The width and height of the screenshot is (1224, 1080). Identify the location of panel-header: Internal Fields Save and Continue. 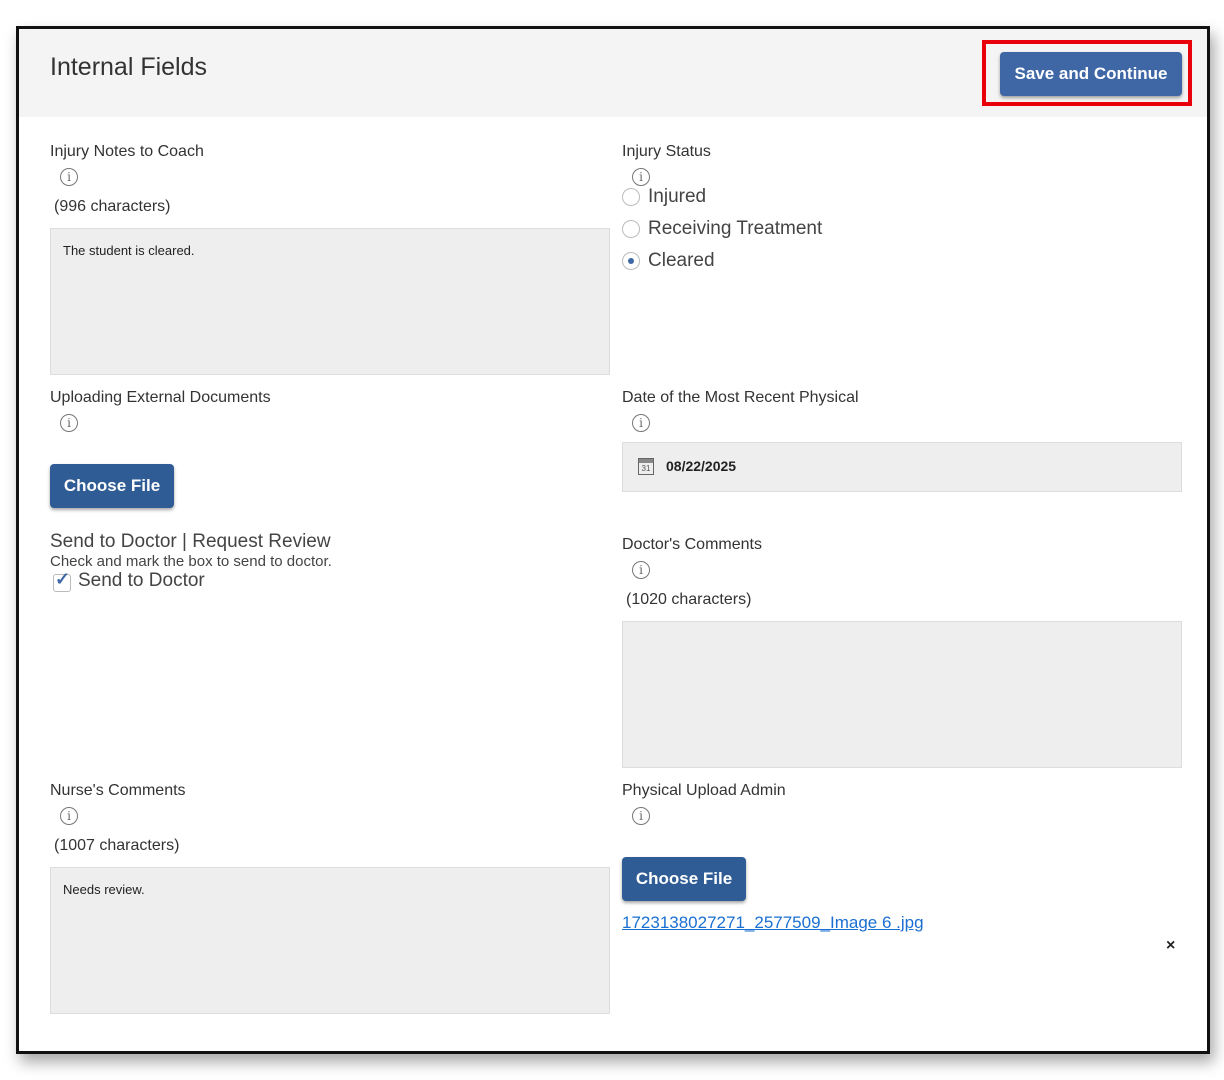
(613, 73).